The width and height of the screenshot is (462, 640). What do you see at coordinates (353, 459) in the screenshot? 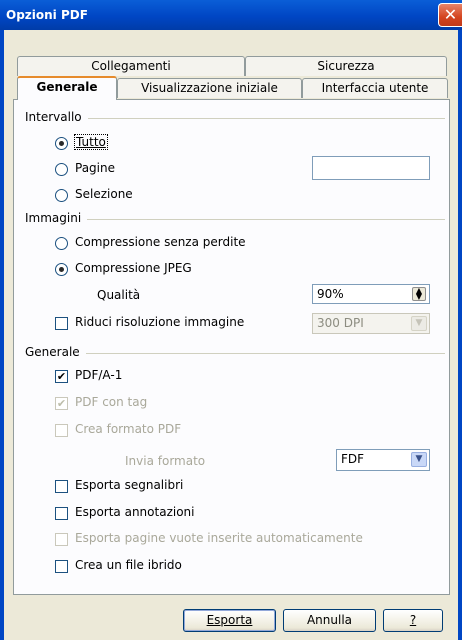
I see `submit-format-value: FDF` at bounding box center [353, 459].